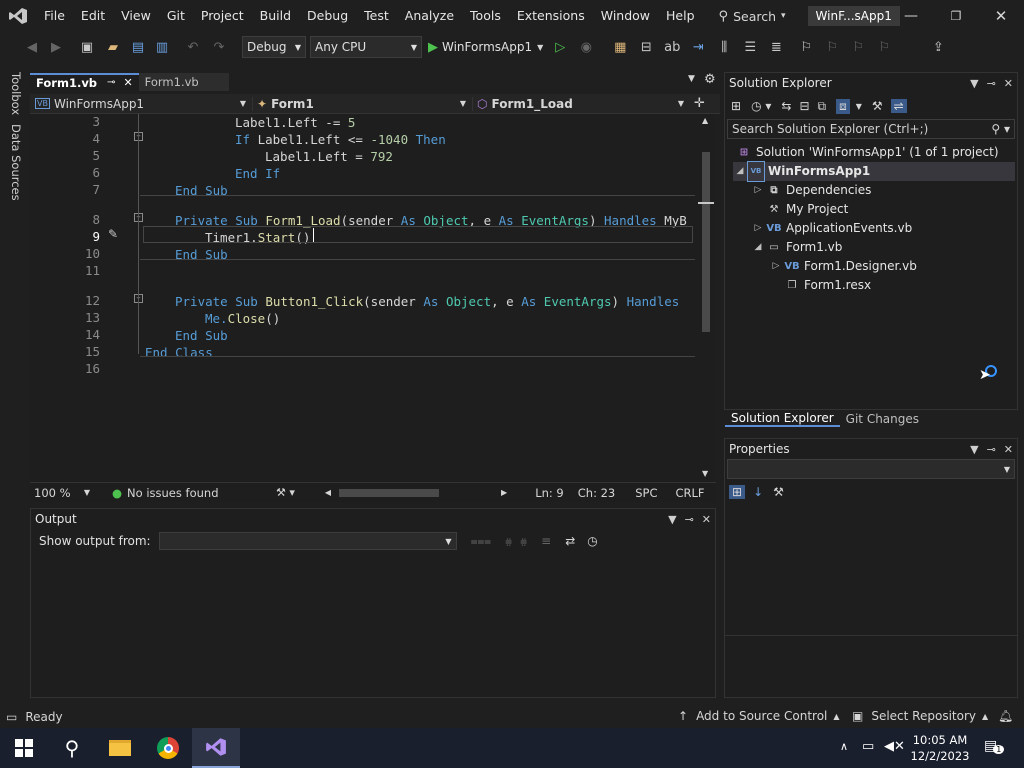 This screenshot has height=768, width=1024. What do you see at coordinates (523, 541) in the screenshot?
I see `next-message-icon: ⩷` at bounding box center [523, 541].